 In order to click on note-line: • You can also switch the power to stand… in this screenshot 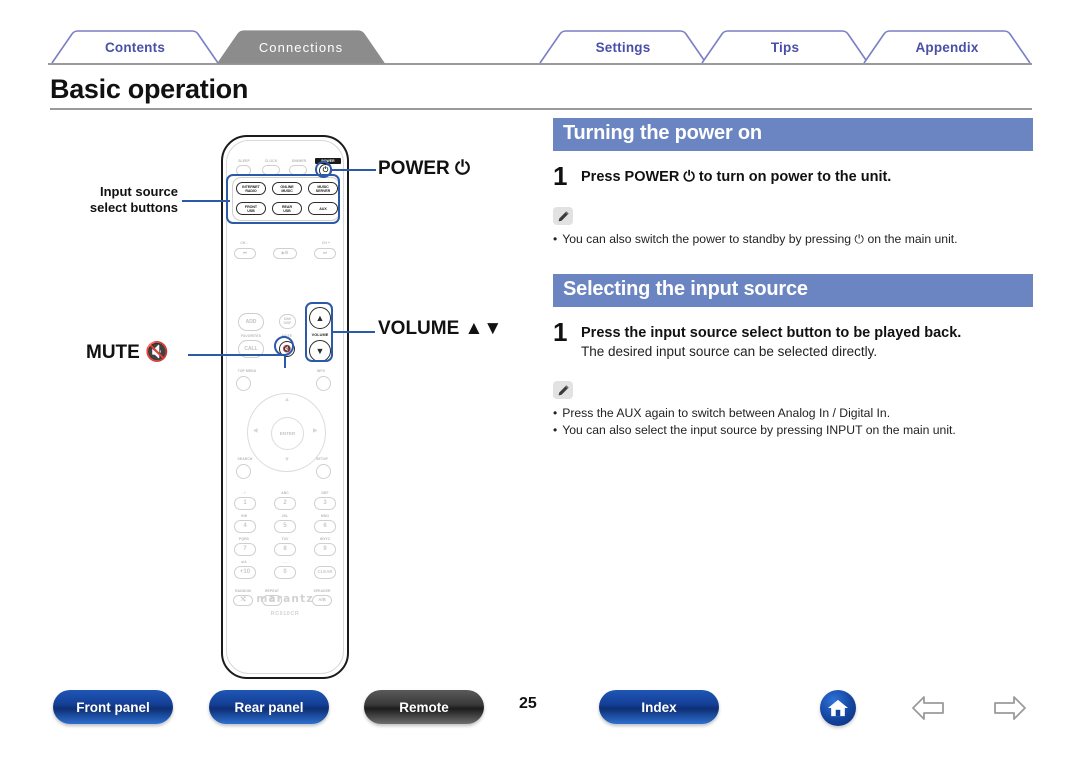, I will do `click(793, 239)`.